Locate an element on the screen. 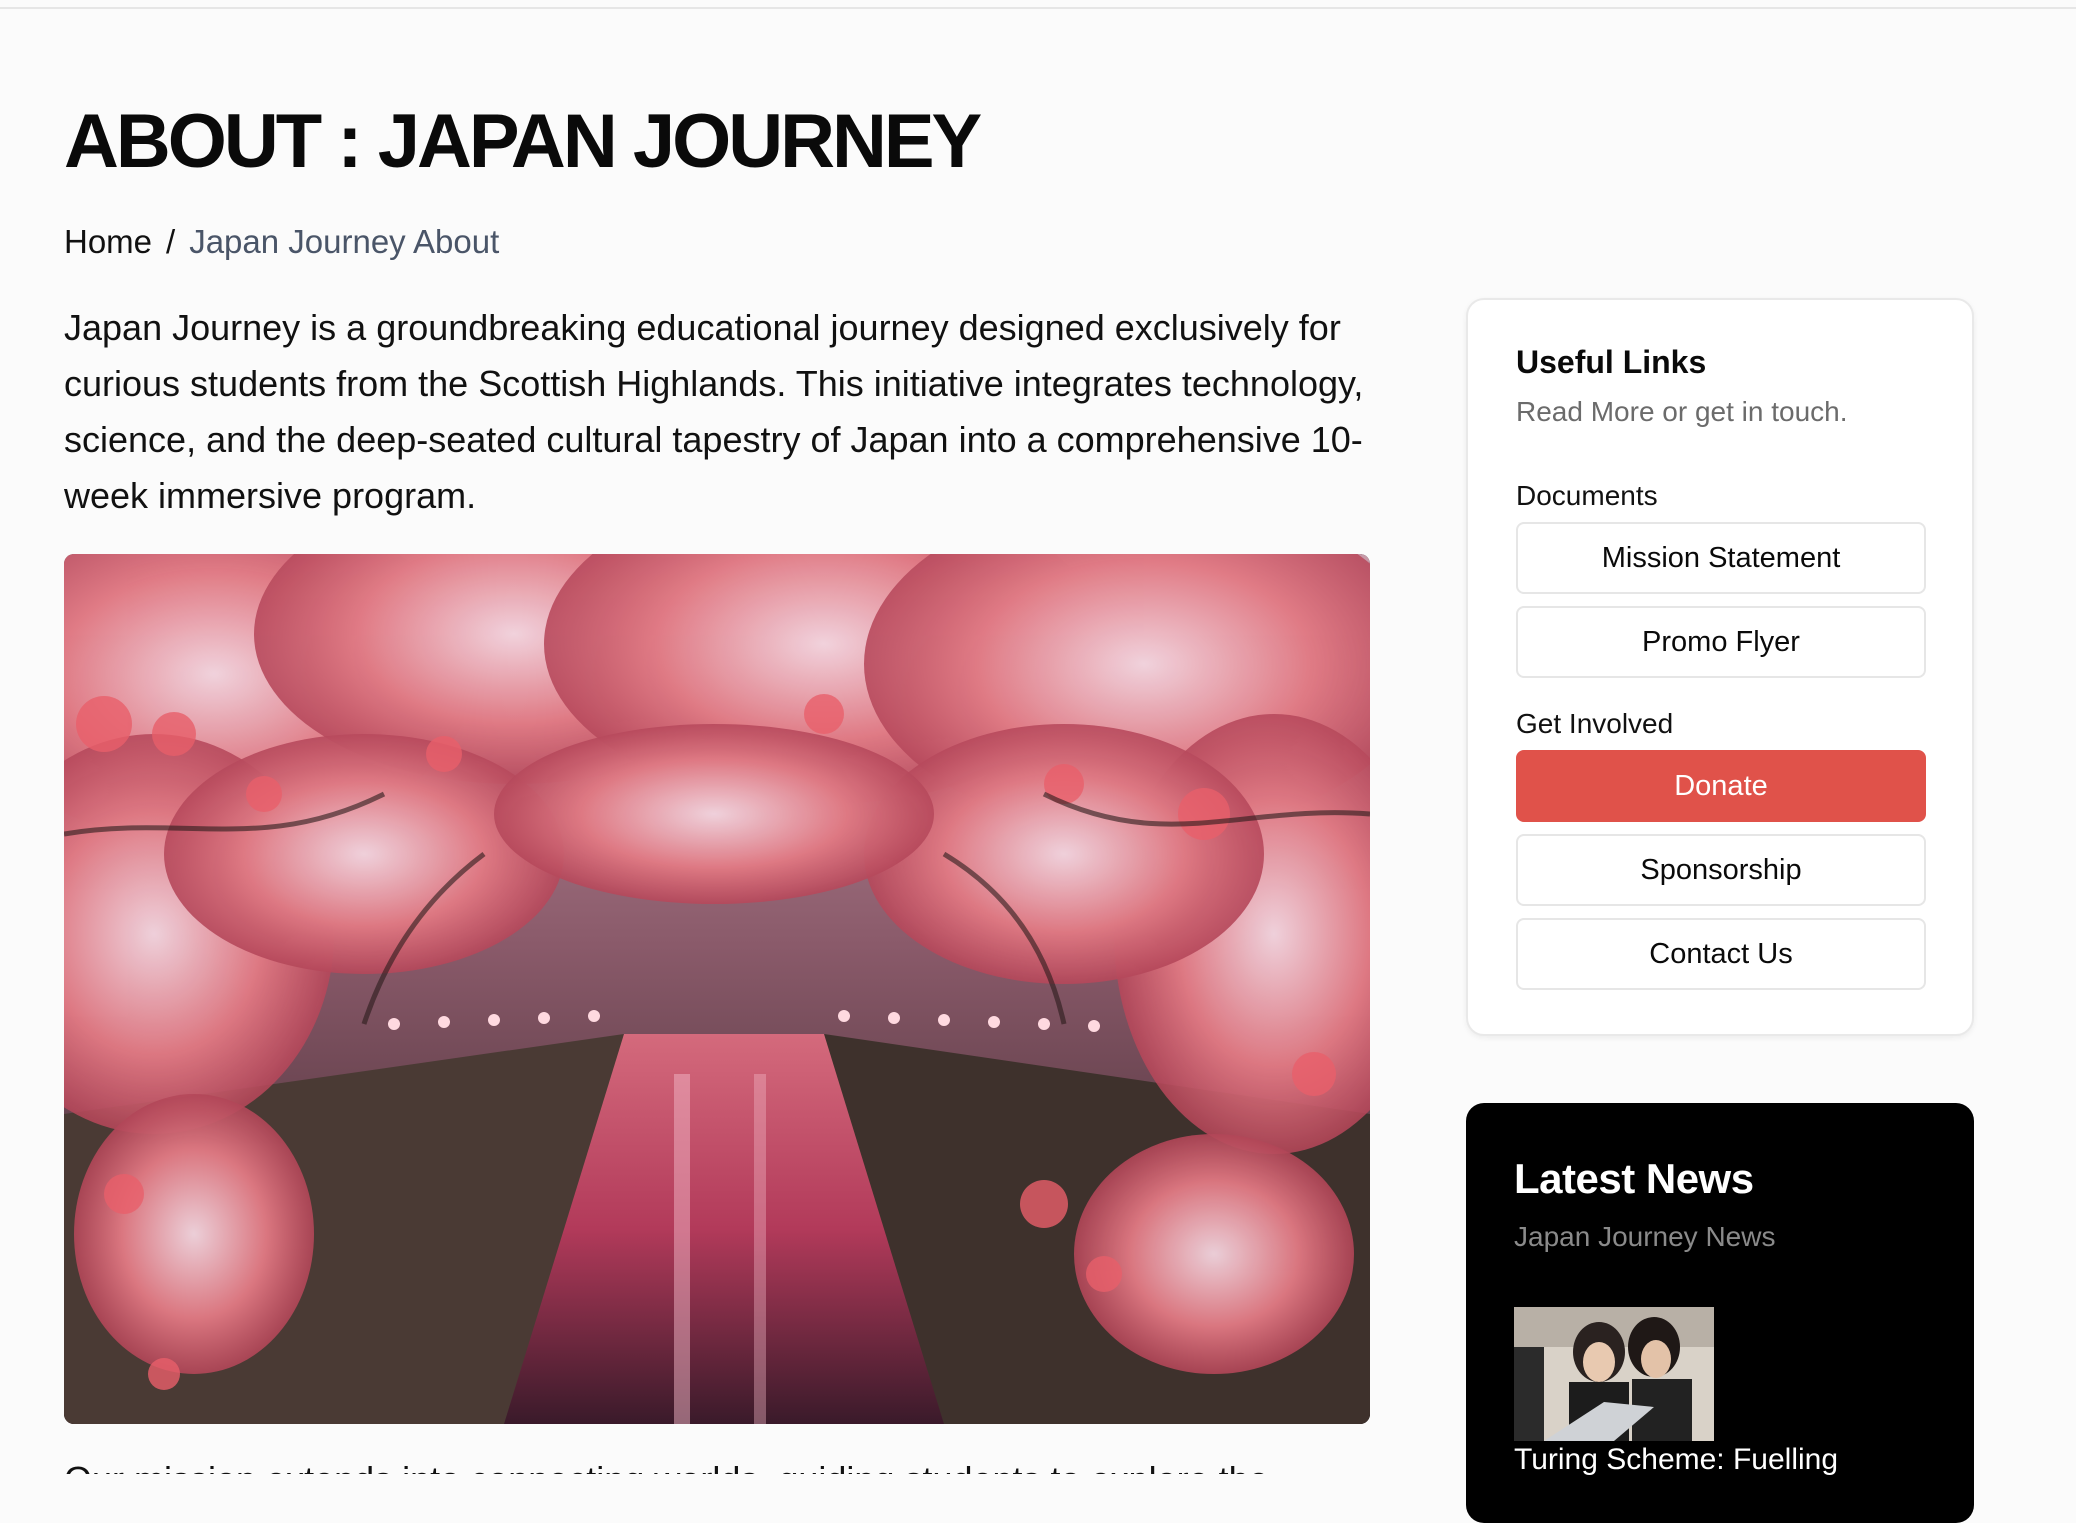  useful-links-title: Useful Links is located at coordinates (1611, 362).